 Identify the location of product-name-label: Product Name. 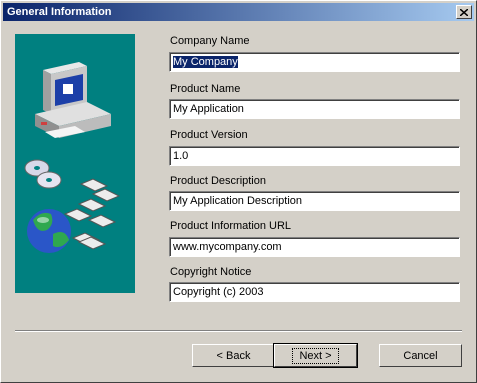
(205, 89).